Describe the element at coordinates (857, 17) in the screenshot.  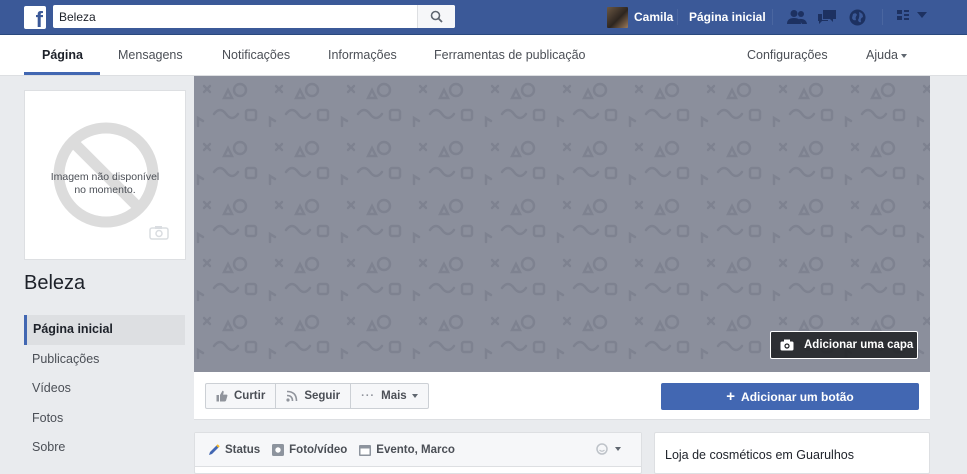
I see `globe-notifications-icon` at that location.